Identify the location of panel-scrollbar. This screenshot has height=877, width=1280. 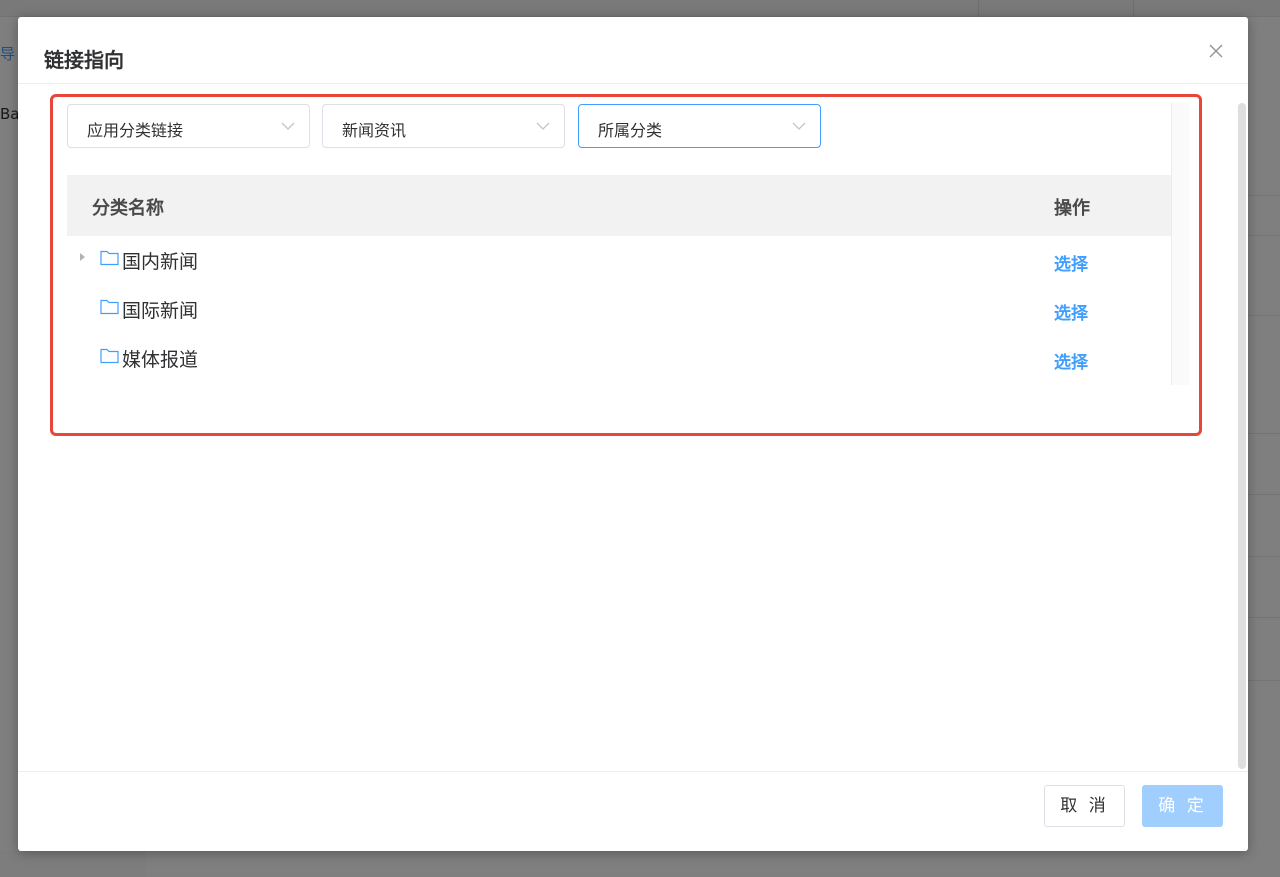
(1180, 244).